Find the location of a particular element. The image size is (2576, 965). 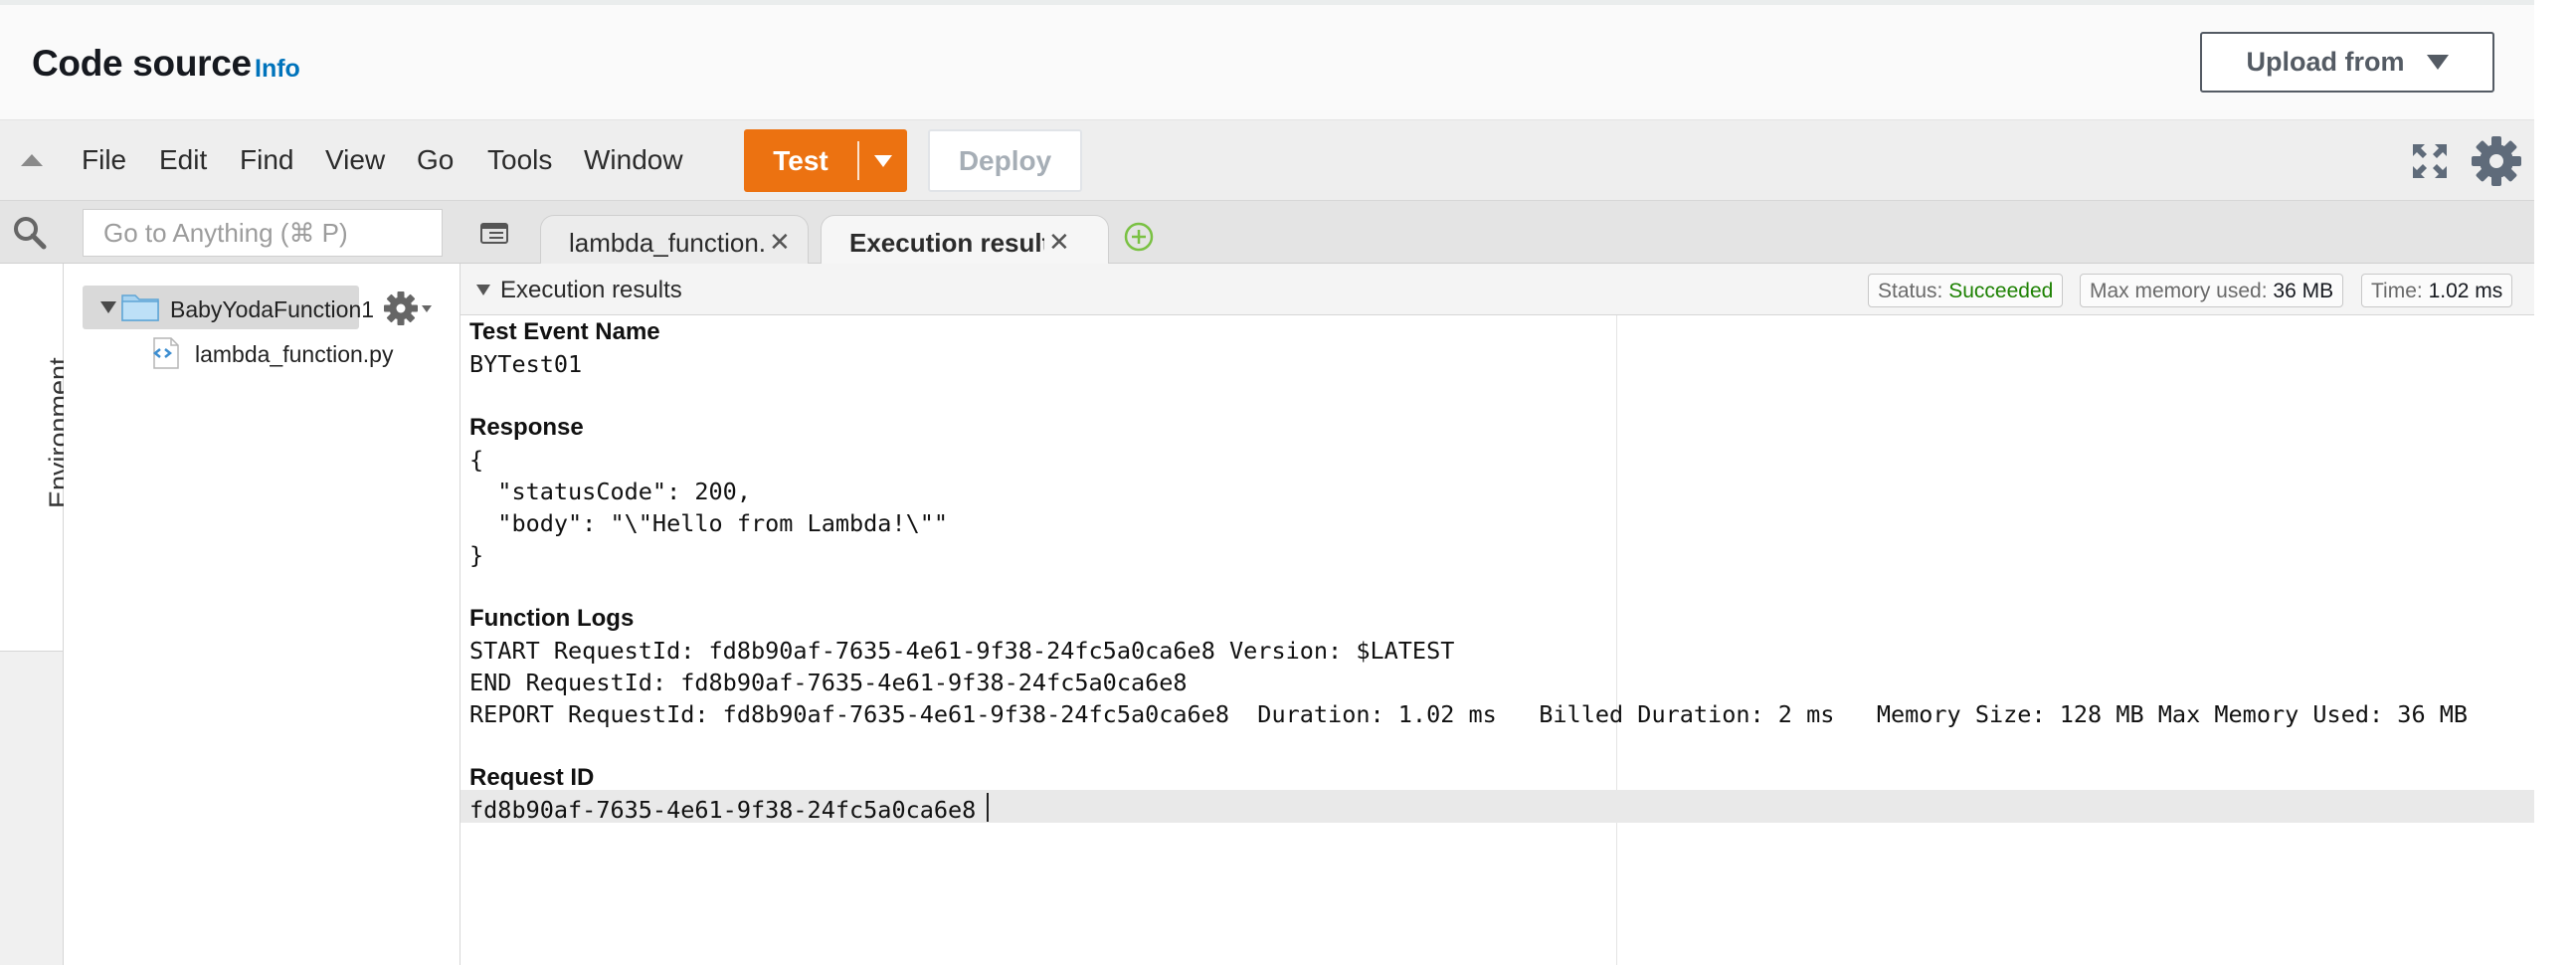

memory-label: Max memory used: is located at coordinates (2179, 291).